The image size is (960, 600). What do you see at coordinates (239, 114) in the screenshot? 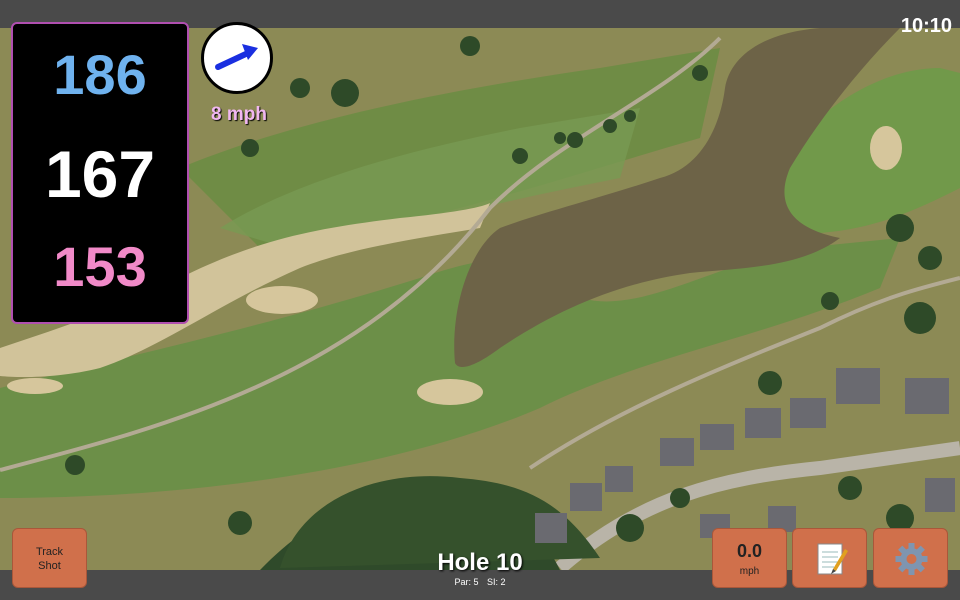
I see `wind-speed-label: 8 mph` at bounding box center [239, 114].